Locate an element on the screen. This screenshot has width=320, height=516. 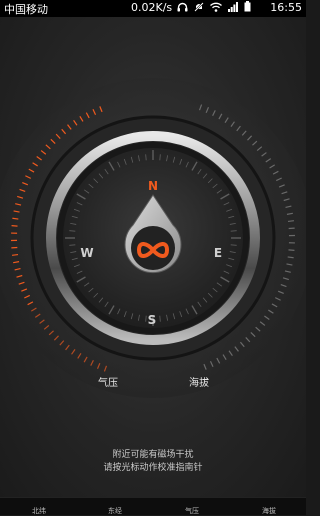
status-bar: 中国移动 0.02K/s 16:55 is located at coordinates (153, 8).